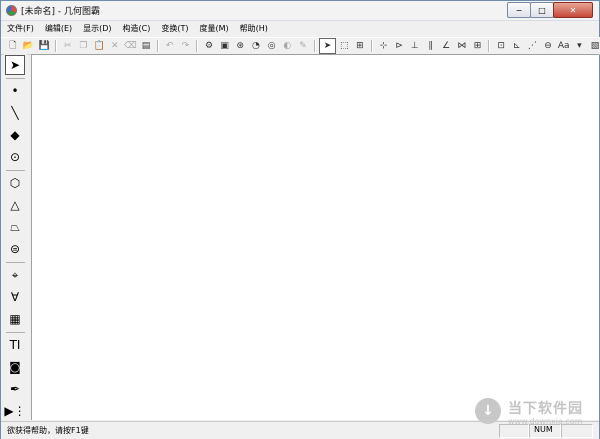  Describe the element at coordinates (29, 46) in the screenshot. I see `open-folder-icon: 📂` at that location.